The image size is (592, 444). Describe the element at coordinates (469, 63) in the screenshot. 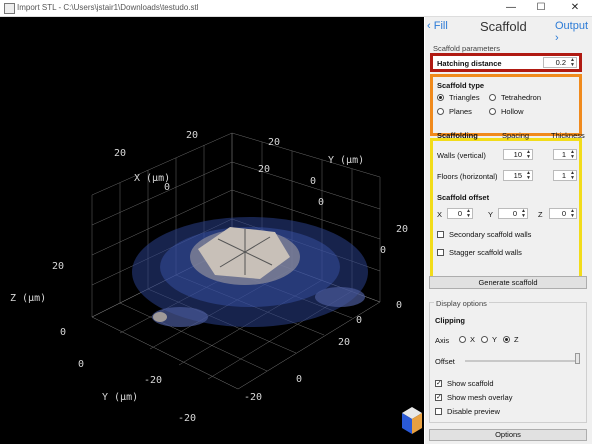

I see `hatching-distance-label: Hatching distance` at that location.